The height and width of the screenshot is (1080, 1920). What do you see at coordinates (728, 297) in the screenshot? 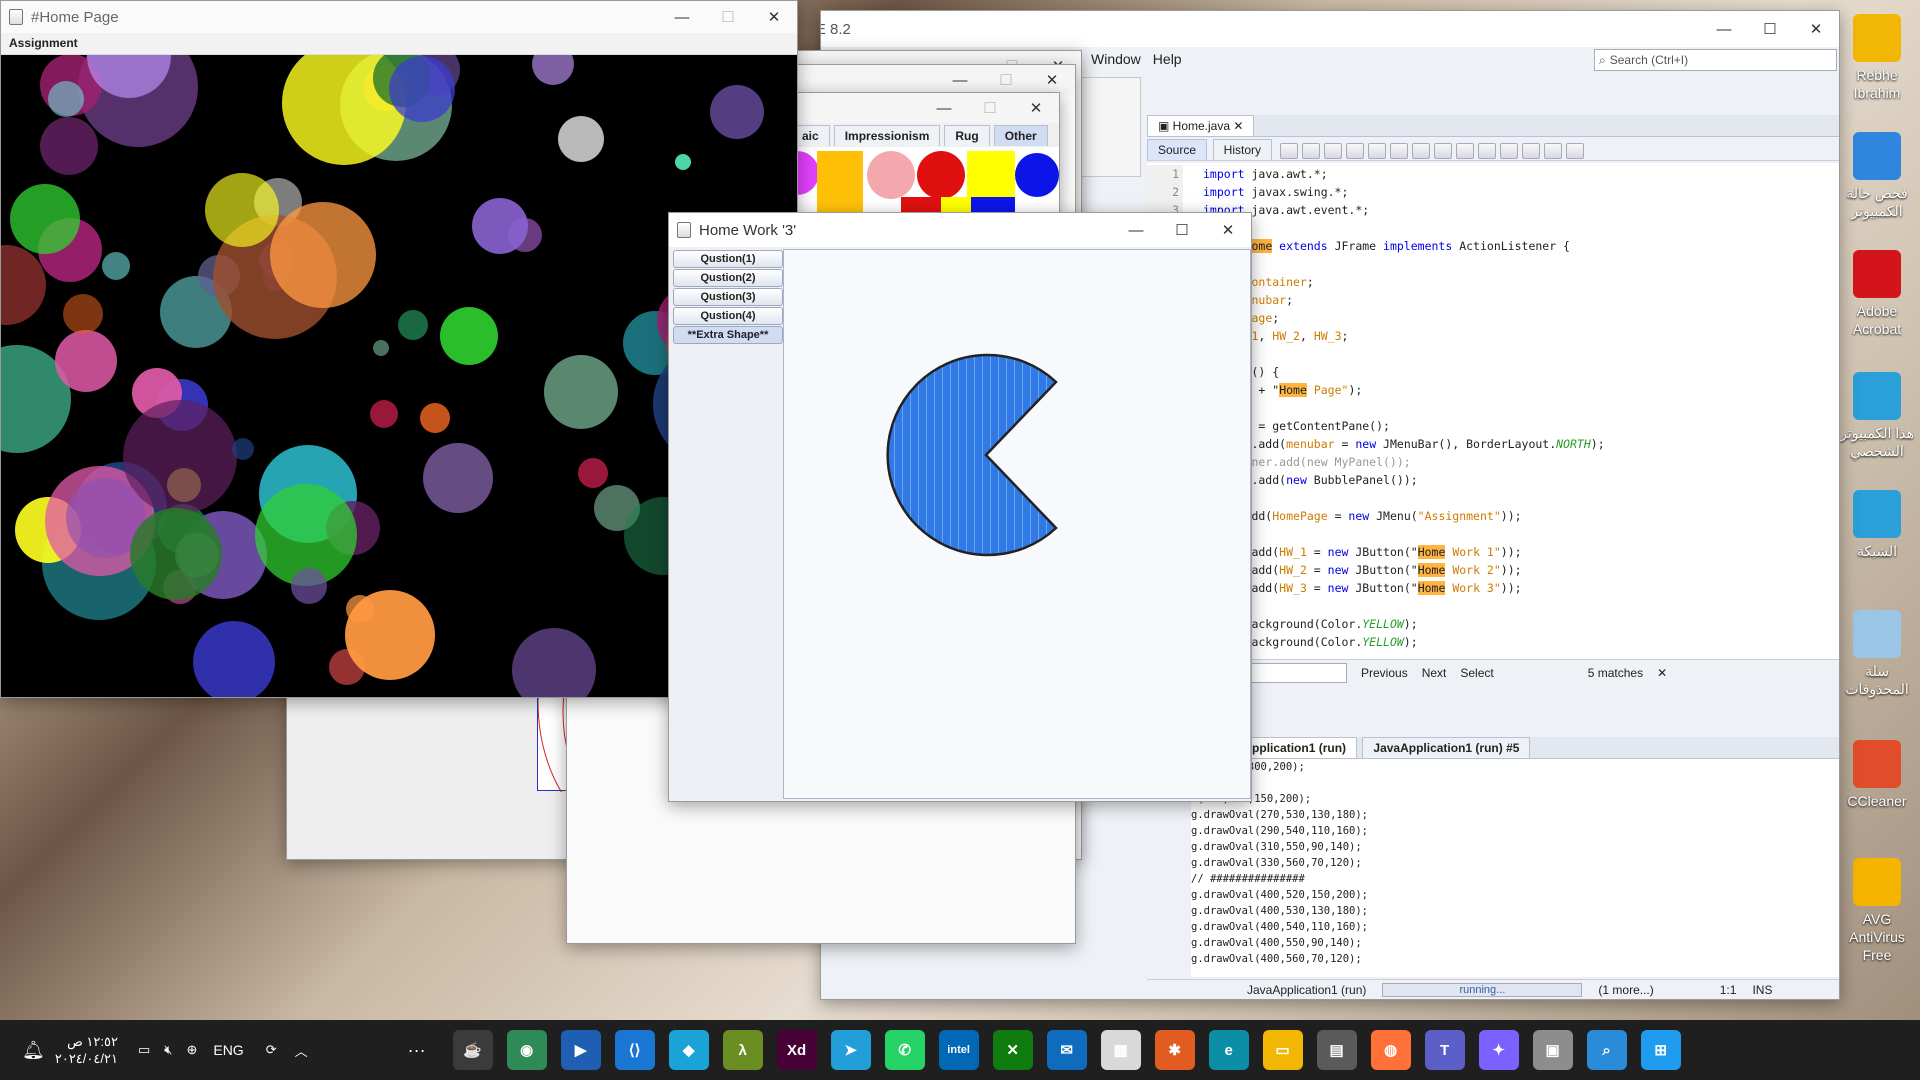
I see `question-button: Qustion(3)` at bounding box center [728, 297].